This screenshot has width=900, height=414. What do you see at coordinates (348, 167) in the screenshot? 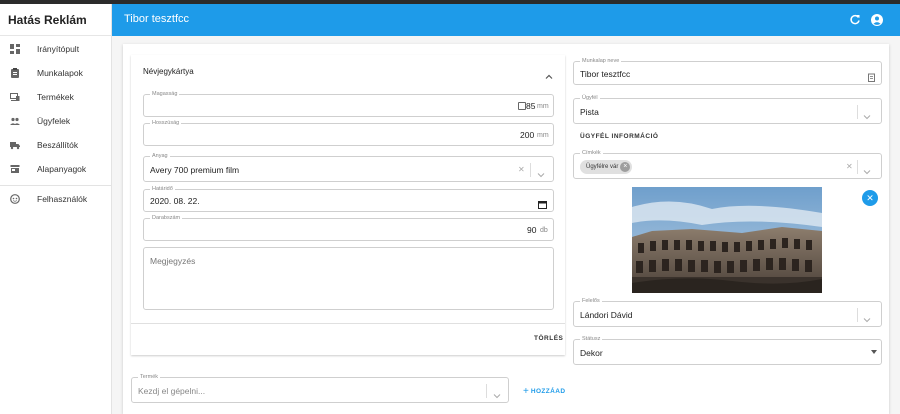
I see `material-select: Anyag Avery 700 premium film ✕` at bounding box center [348, 167].